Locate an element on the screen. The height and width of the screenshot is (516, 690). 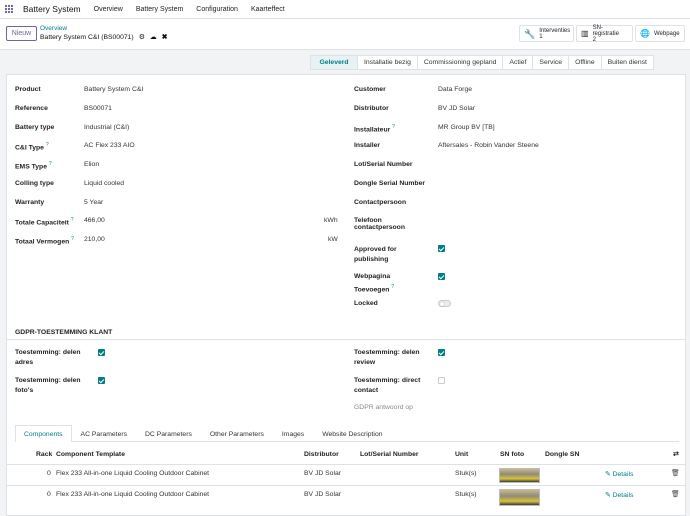
menu-overview: Overview is located at coordinates (108, 9).